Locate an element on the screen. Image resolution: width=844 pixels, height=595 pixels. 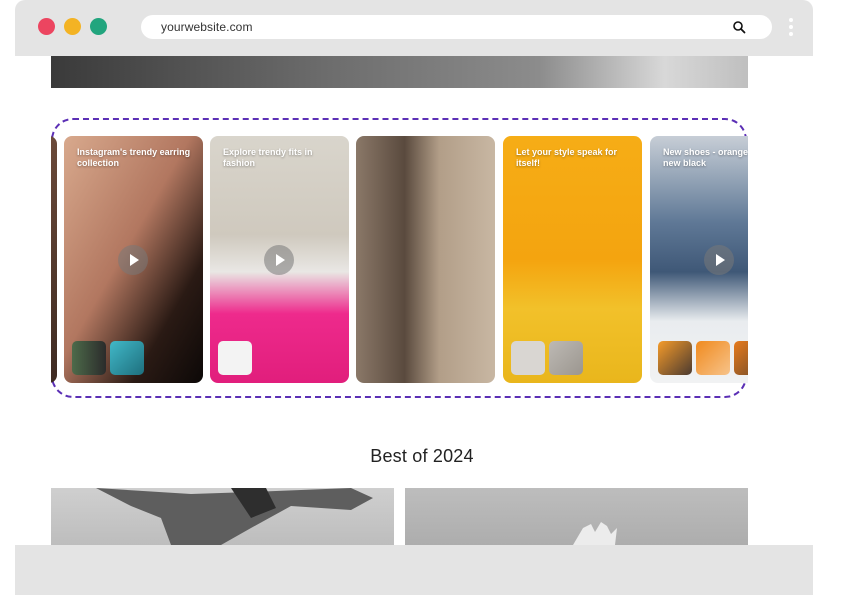
carousel-card: Explore trendy fits in fashion is located at coordinates (279, 259).